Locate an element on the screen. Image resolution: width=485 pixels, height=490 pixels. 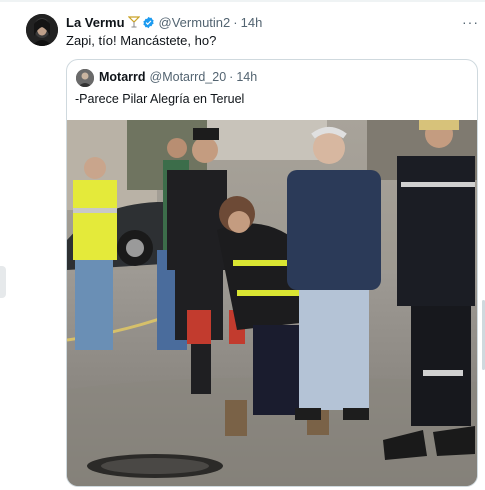
quoted-tweet-header: Motarrd @Motarrd_20 · 14h is located at coordinates (178, 77).